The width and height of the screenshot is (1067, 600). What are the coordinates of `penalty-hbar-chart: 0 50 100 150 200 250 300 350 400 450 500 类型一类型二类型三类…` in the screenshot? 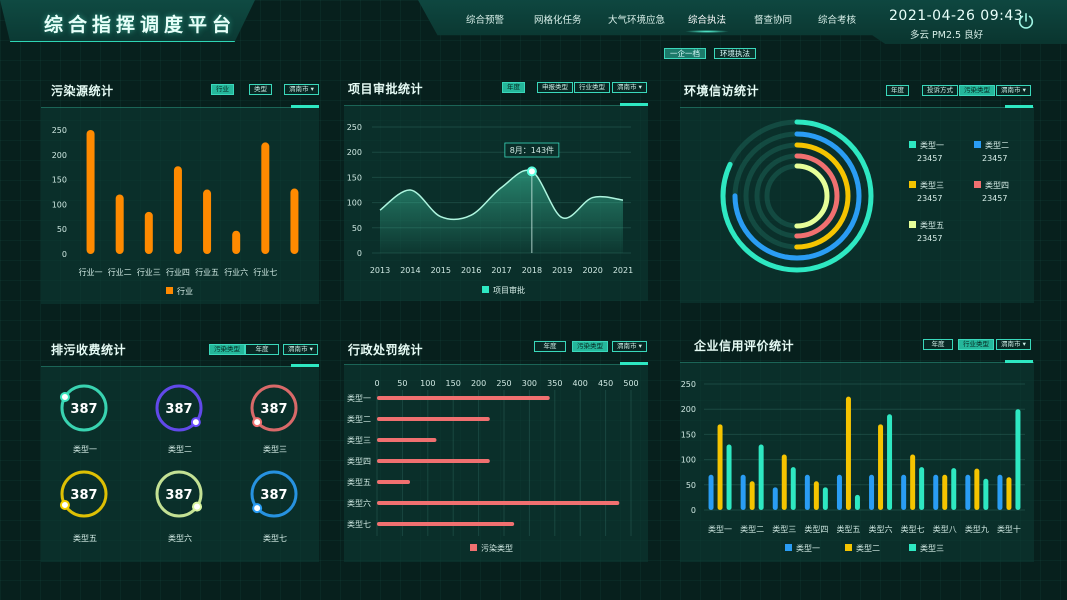 It's located at (493, 466).